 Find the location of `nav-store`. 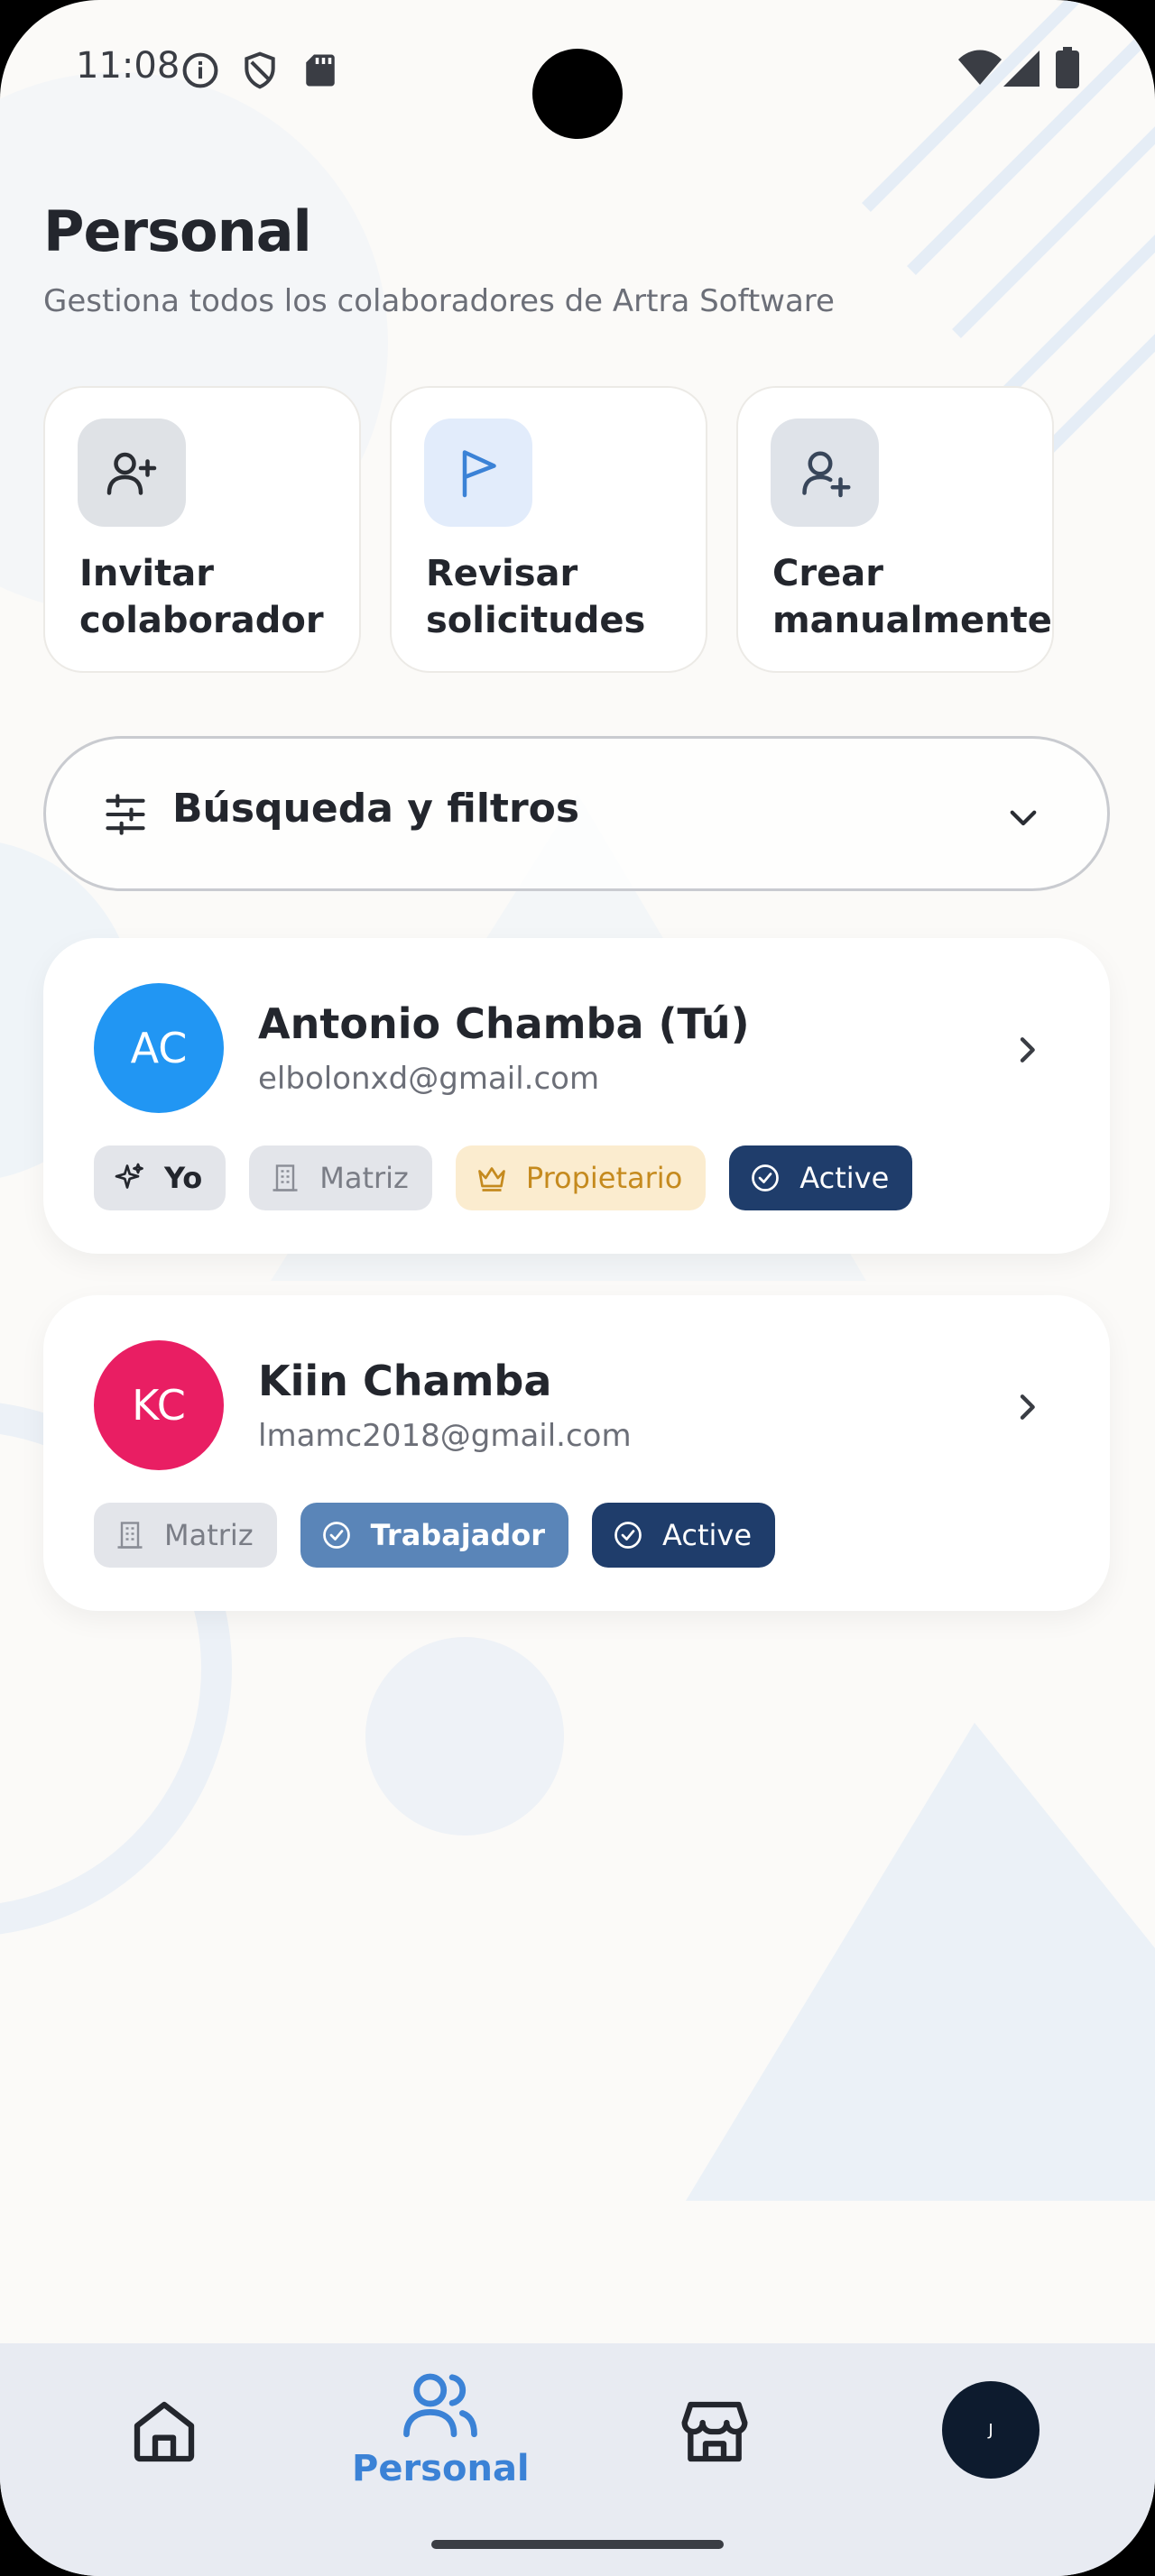

nav-store is located at coordinates (715, 2432).